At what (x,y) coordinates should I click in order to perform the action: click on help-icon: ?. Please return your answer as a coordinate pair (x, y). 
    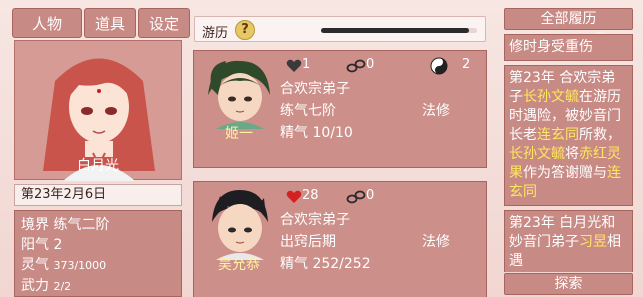
    Looking at the image, I should click on (245, 30).